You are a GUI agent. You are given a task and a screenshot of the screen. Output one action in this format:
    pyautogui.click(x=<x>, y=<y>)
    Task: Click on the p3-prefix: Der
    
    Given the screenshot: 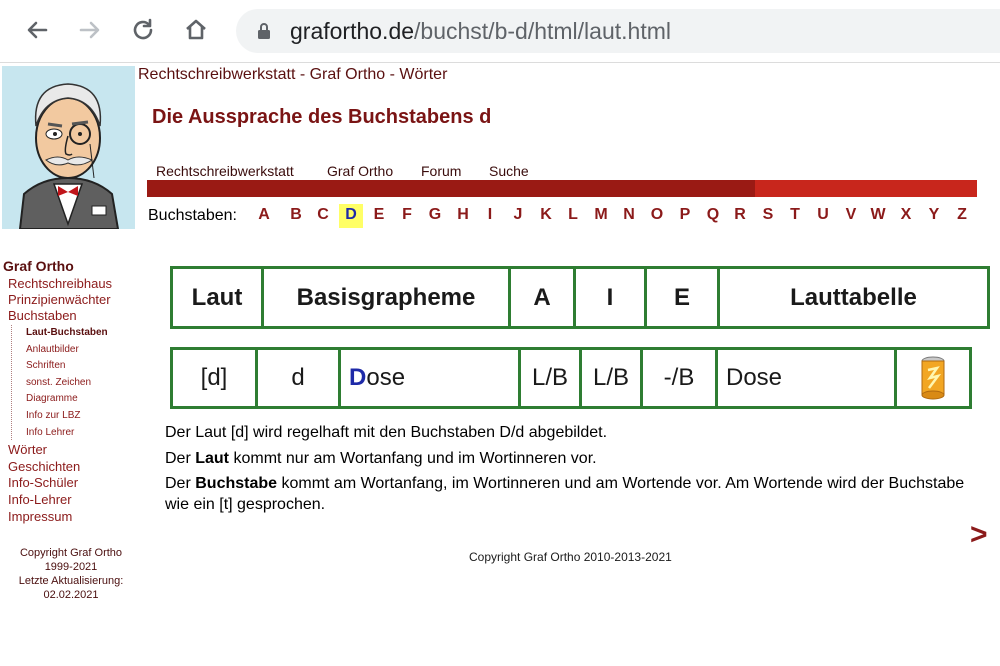 What is the action you would take?
    pyautogui.click(x=180, y=483)
    